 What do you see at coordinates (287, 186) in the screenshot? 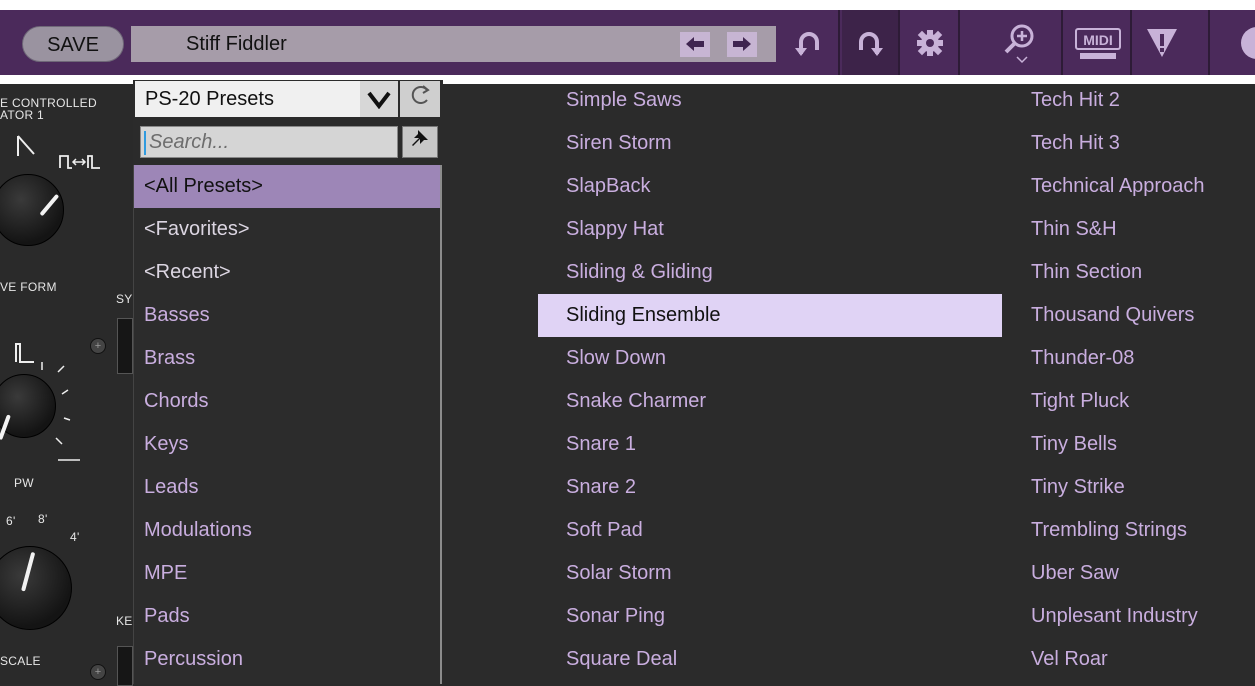
I see `category-item: <All Presets>` at bounding box center [287, 186].